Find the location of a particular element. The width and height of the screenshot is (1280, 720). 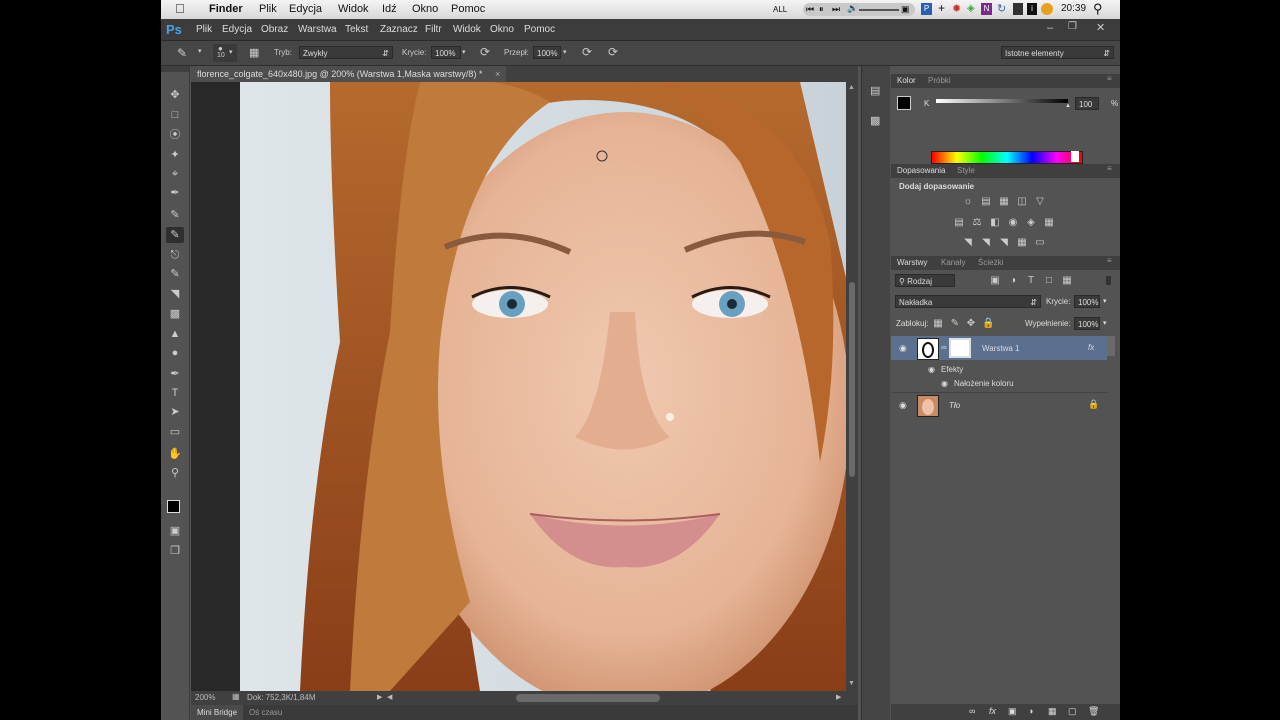

ps-menu-pomoc: Pomoc is located at coordinates (539, 29).